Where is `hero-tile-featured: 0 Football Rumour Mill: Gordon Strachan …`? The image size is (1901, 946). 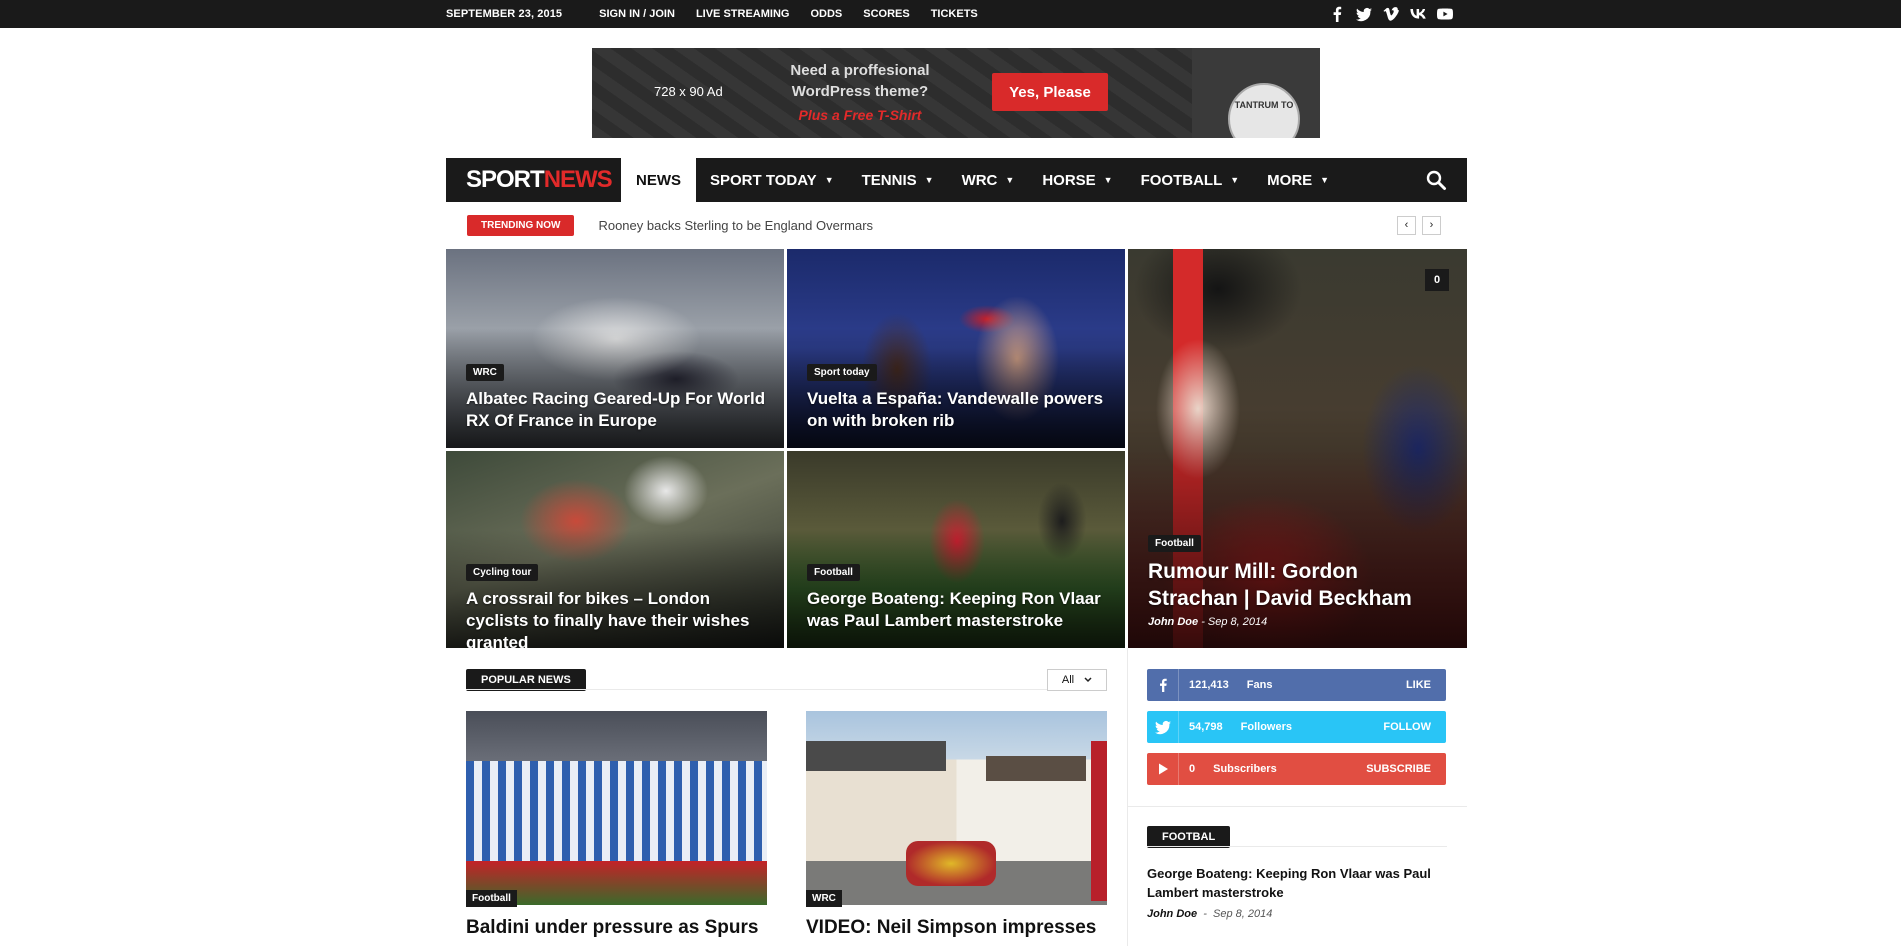
hero-tile-featured: 0 Football Rumour Mill: Gordon Strachan … is located at coordinates (1297, 448).